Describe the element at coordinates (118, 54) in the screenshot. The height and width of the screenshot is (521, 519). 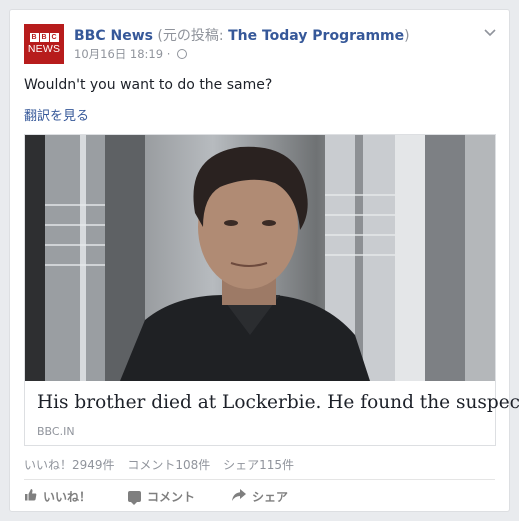
I see `timestamp-link: 10月16日 18:19` at that location.